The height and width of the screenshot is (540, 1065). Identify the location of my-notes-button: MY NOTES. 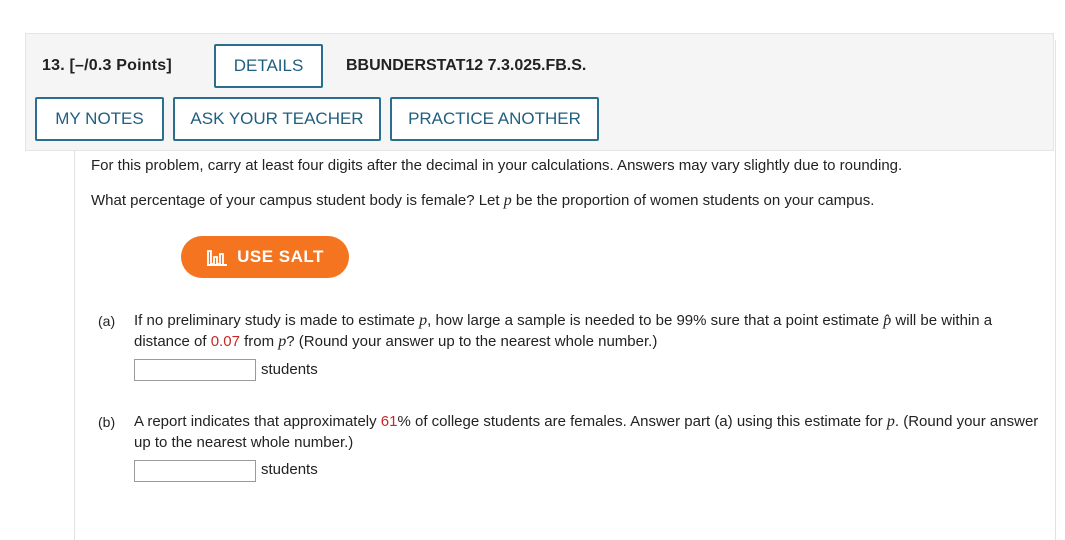
(99, 119).